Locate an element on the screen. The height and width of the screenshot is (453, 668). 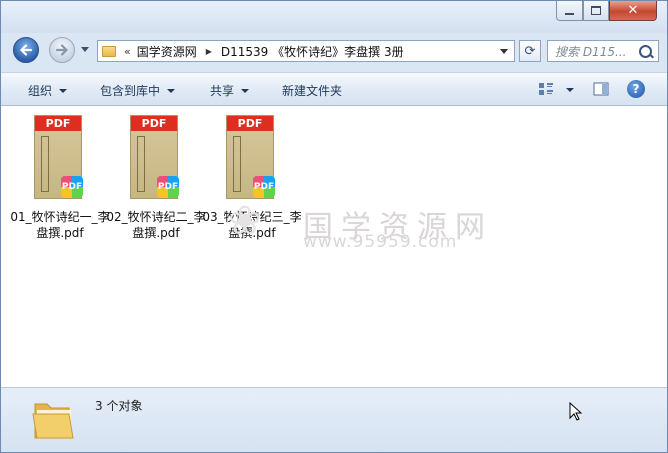
watermark: ❀ 国学资源网 www.95959.com is located at coordinates (360, 225).